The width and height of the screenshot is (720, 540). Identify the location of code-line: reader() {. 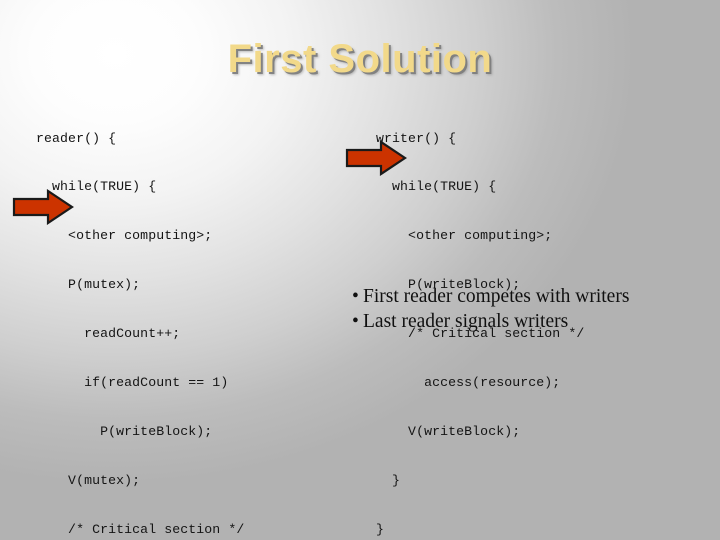
(76, 138).